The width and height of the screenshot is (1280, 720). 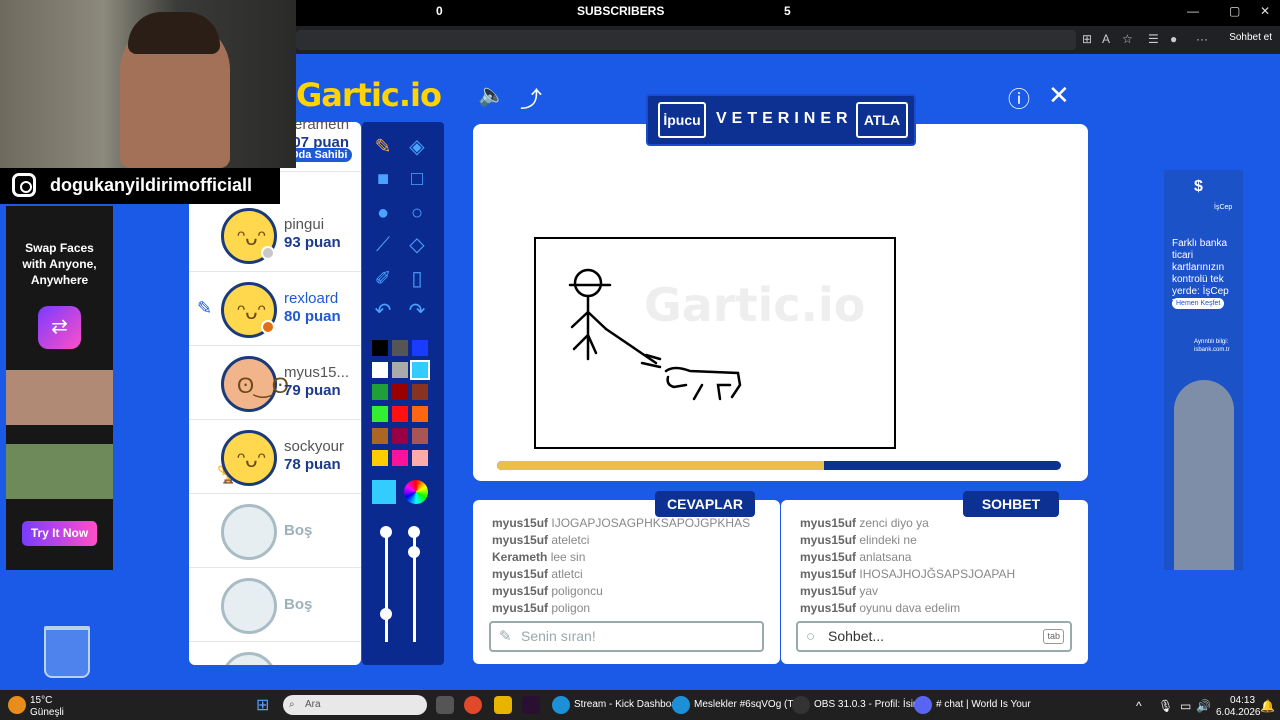 What do you see at coordinates (417, 213) in the screenshot?
I see `circle-outline-icon: ○` at bounding box center [417, 213].